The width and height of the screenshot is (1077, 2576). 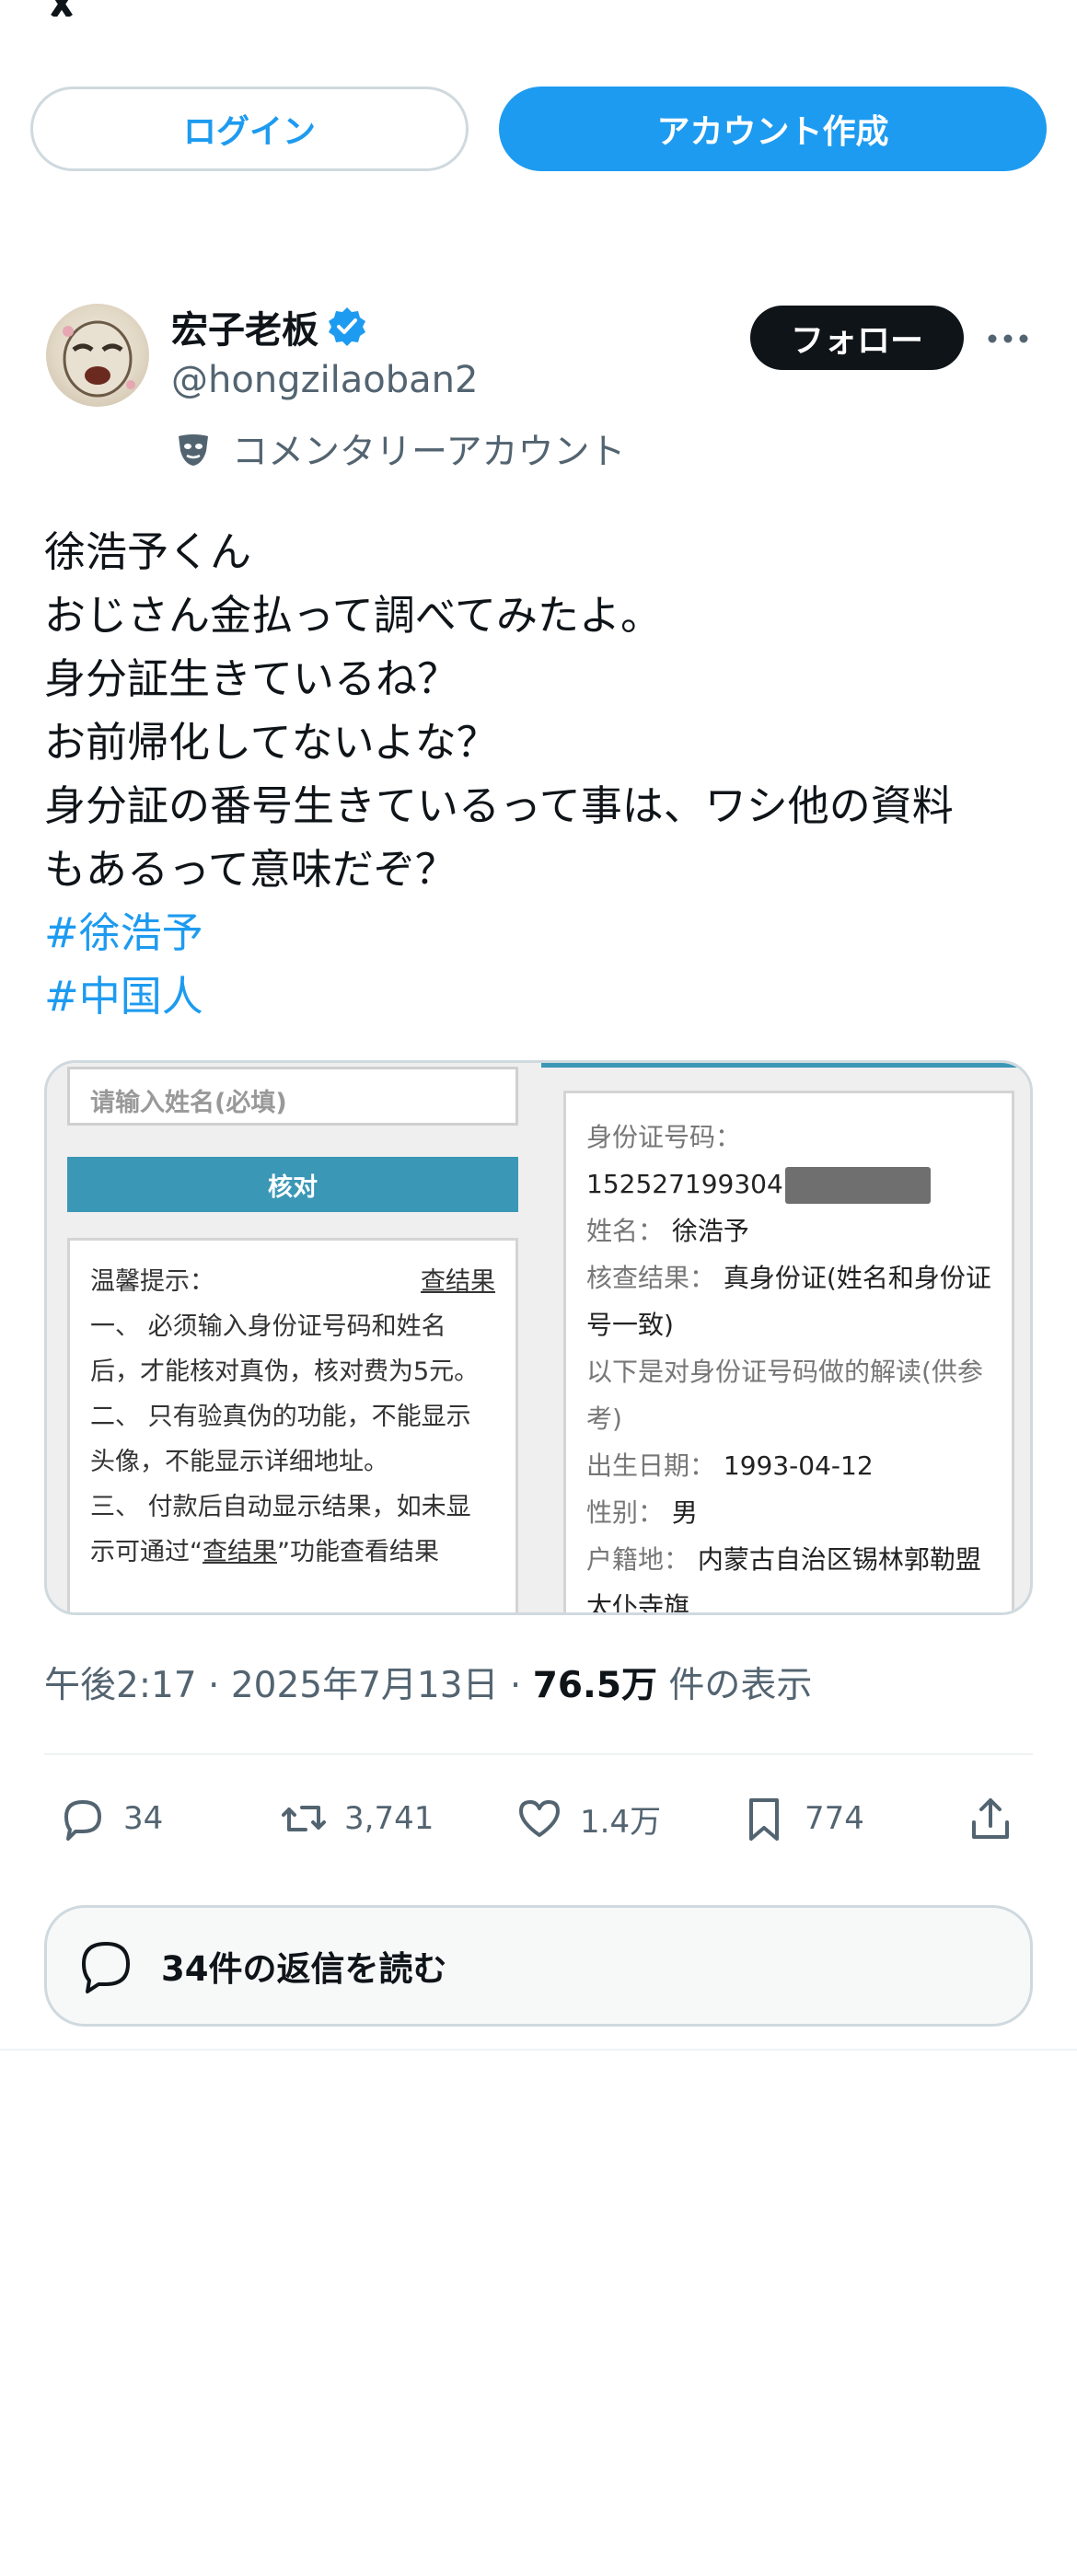 I want to click on read-replies-label: 34件の返信を読む, so click(x=304, y=1969).